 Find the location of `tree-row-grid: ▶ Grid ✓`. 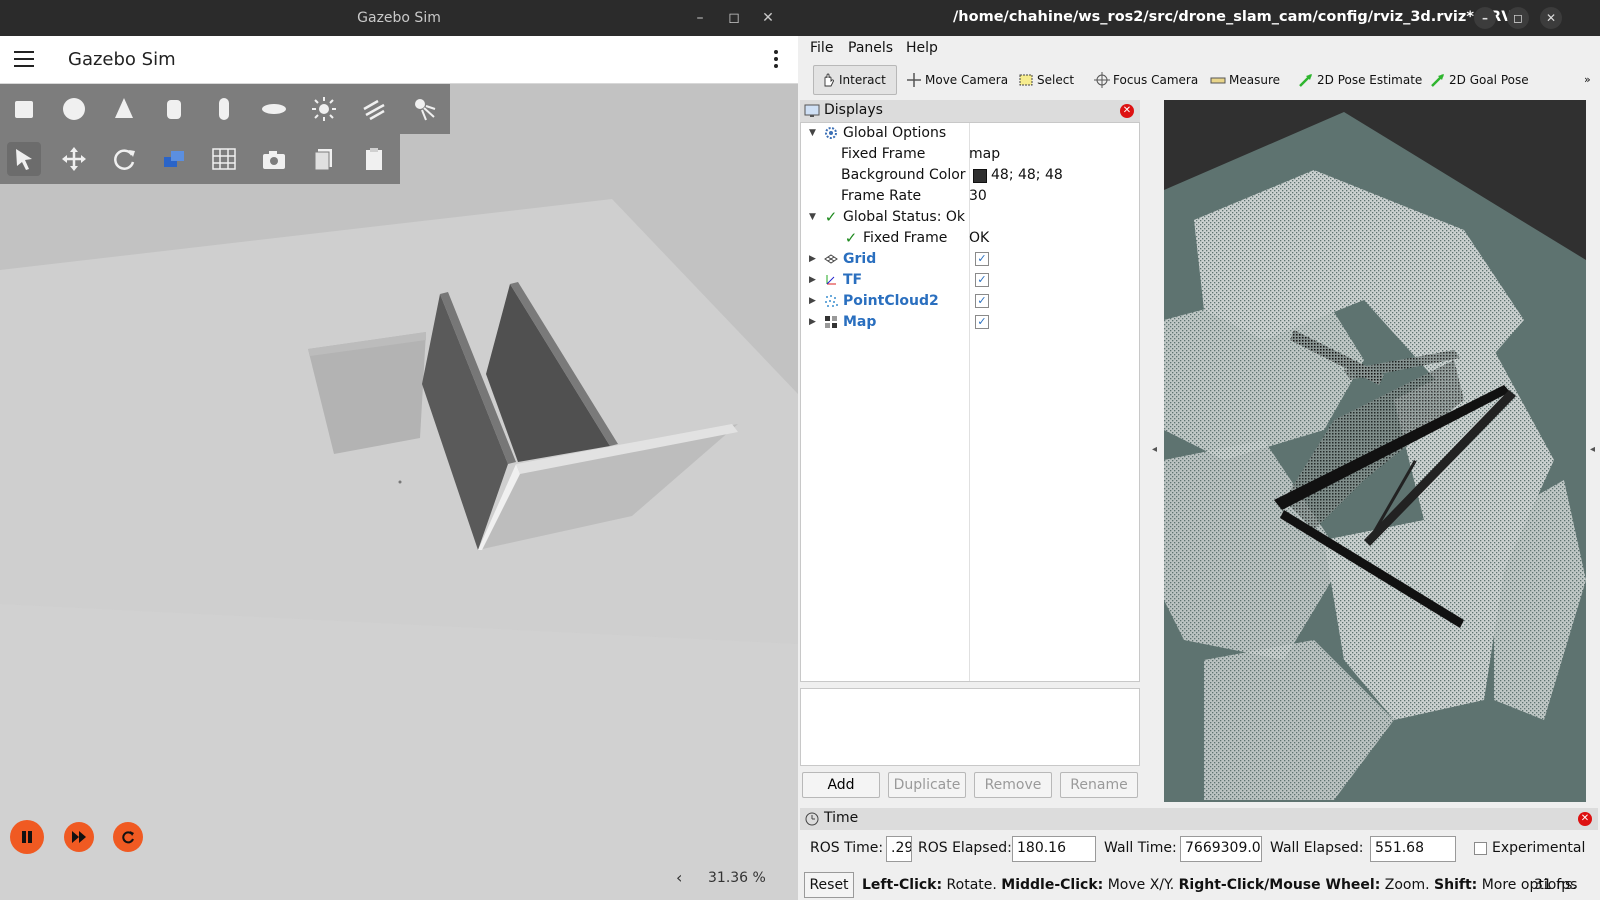

tree-row-grid: ▶ Grid ✓ is located at coordinates (970, 259).